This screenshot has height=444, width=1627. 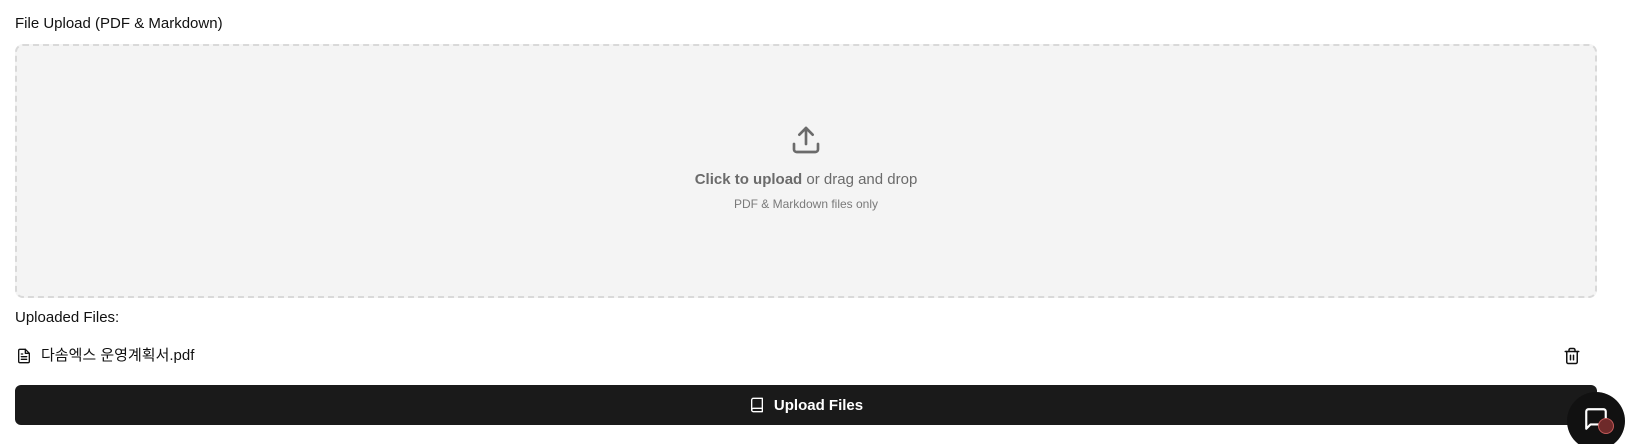 I want to click on chat-widget-button, so click(x=1596, y=418).